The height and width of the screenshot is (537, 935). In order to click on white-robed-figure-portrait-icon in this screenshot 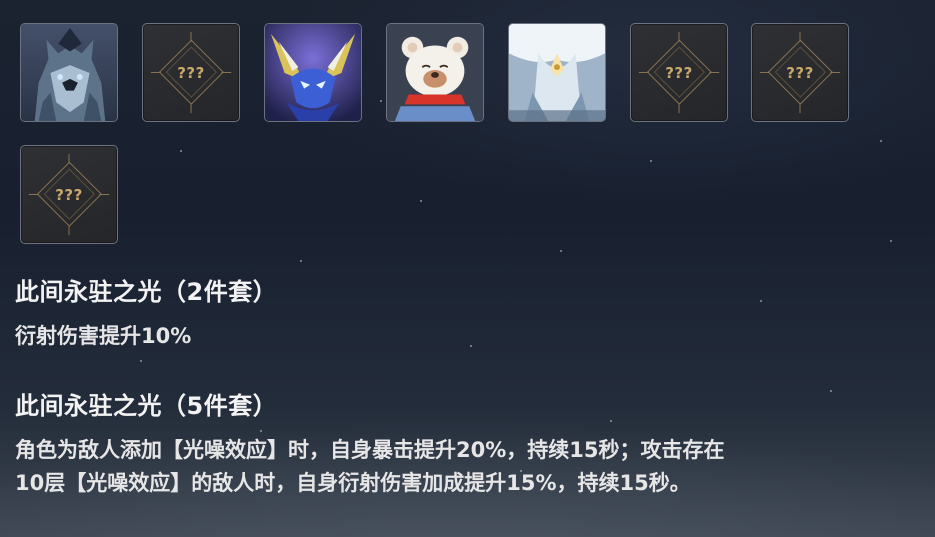, I will do `click(557, 72)`.